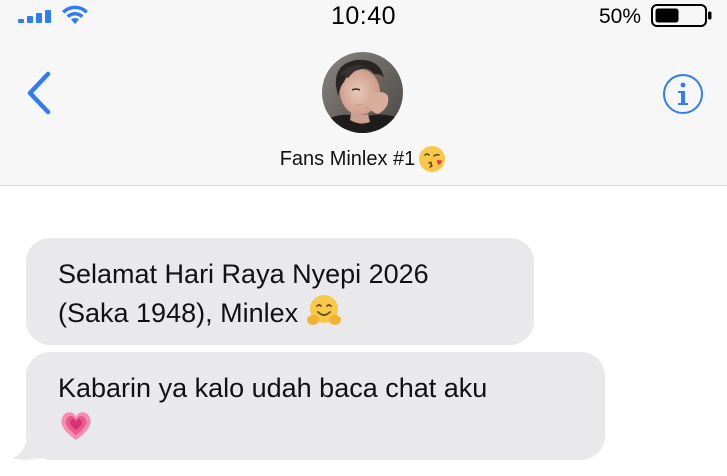  What do you see at coordinates (681, 15) in the screenshot?
I see `battery-icon` at bounding box center [681, 15].